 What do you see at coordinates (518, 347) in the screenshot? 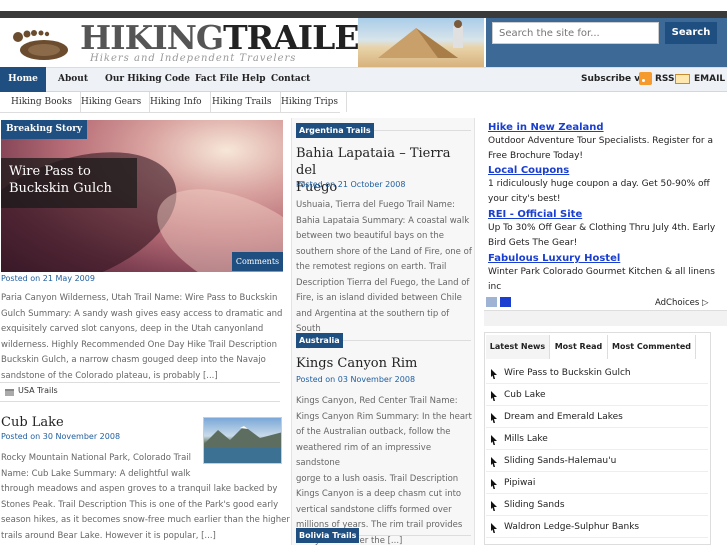
I see `tab-latest-news: Latest News` at bounding box center [518, 347].